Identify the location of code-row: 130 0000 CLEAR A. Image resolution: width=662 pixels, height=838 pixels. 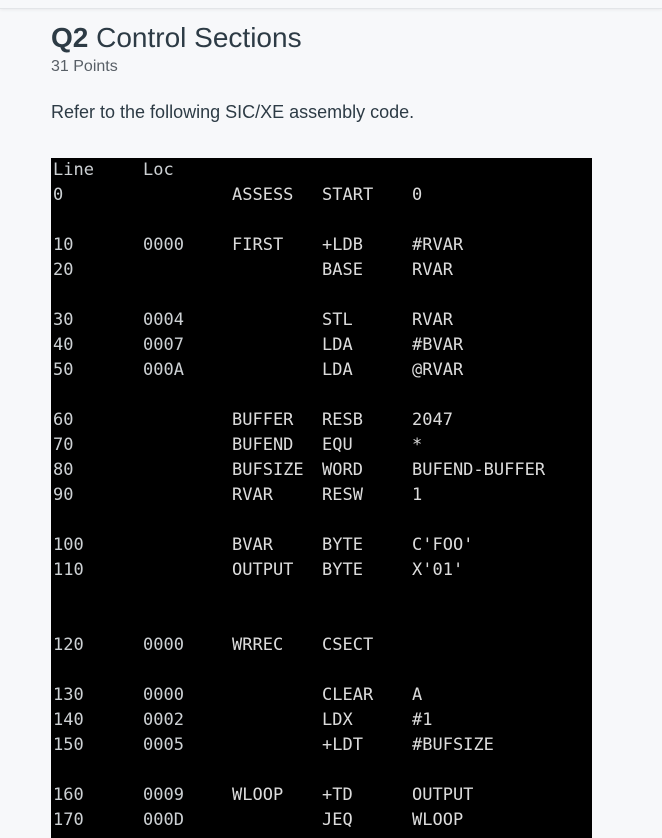
(321, 695).